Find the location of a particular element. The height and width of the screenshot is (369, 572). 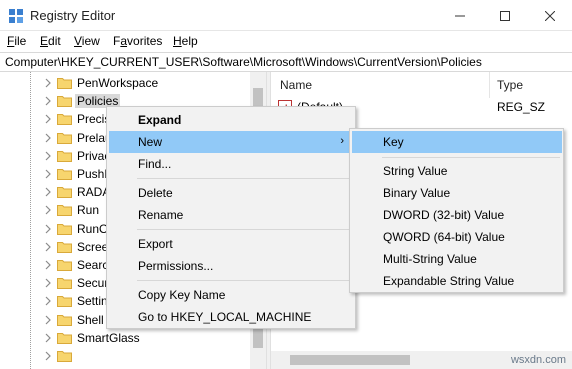

new-multi-string-value: Multi-String Value is located at coordinates (457, 259).